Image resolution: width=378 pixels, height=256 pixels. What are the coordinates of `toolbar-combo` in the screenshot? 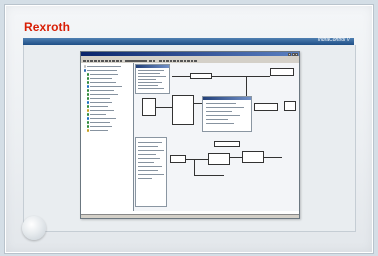 It's located at (136, 61).